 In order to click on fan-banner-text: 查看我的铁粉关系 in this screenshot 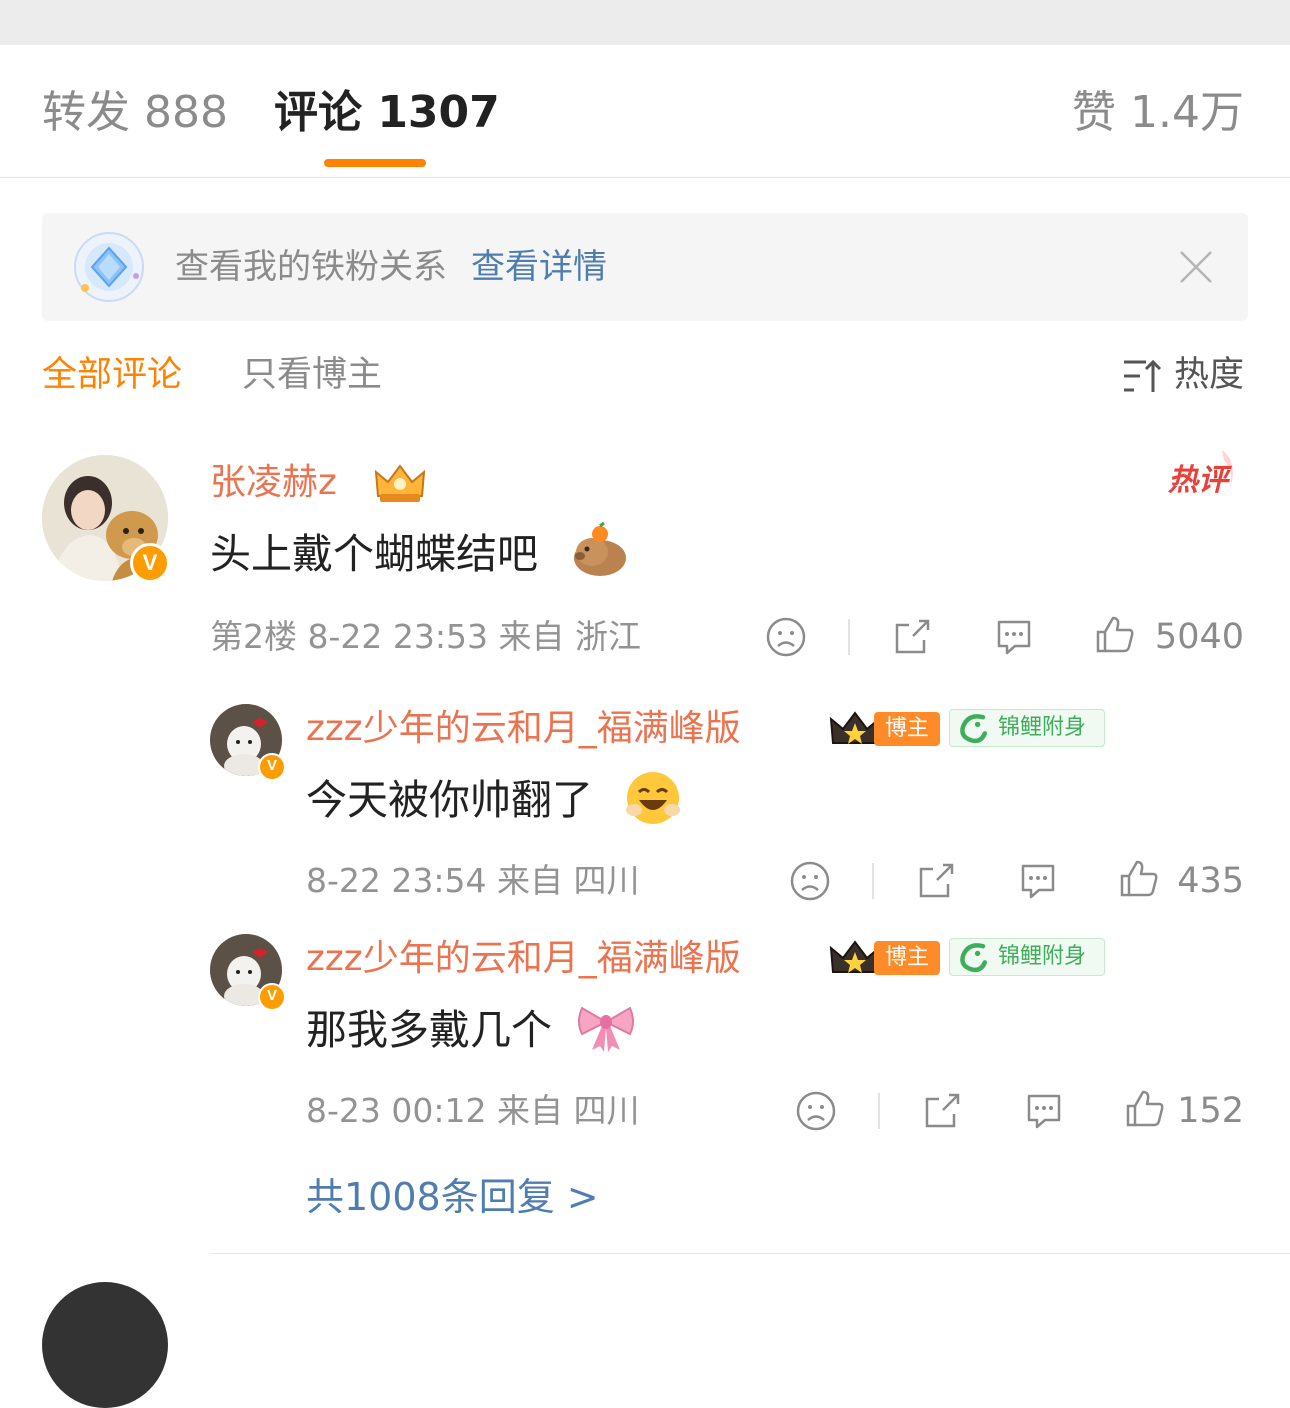, I will do `click(311, 267)`.